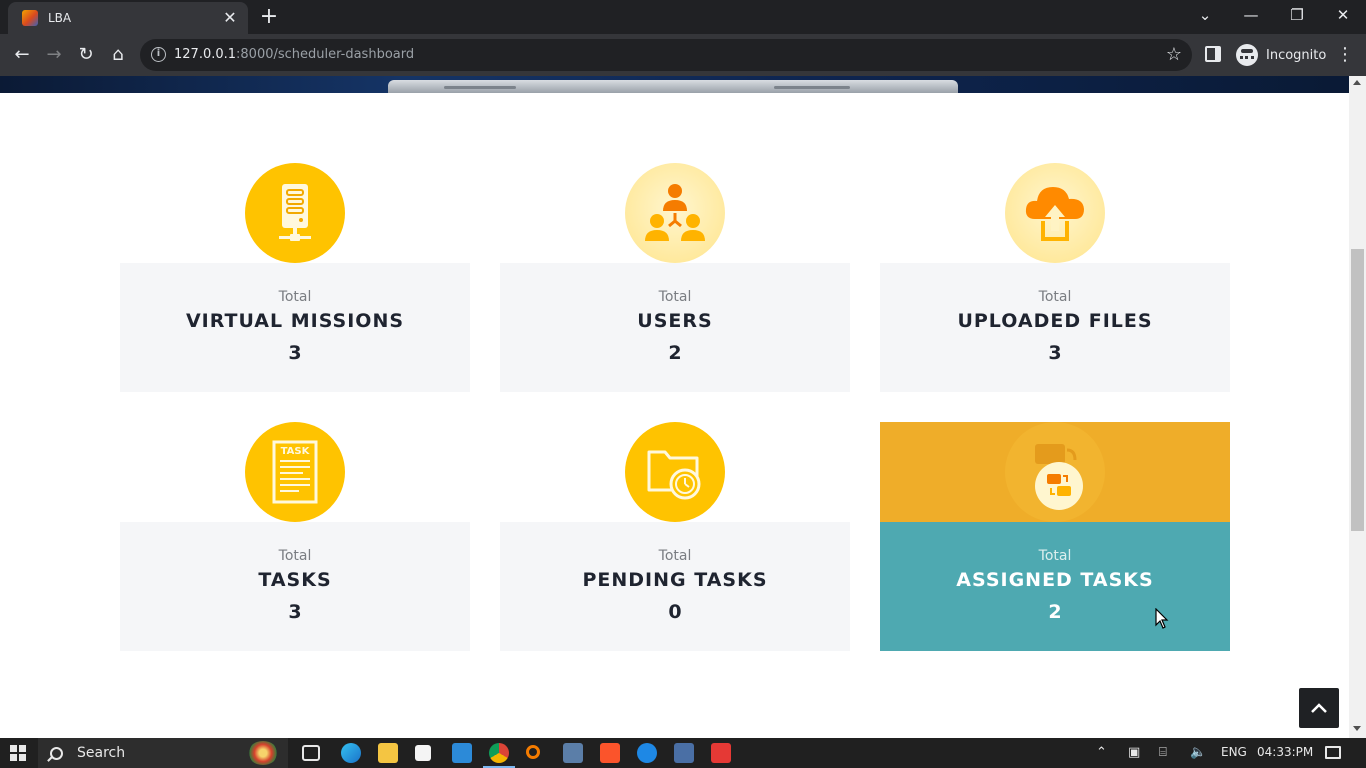  Describe the element at coordinates (18, 753) in the screenshot. I see `windows-start-icon` at that location.